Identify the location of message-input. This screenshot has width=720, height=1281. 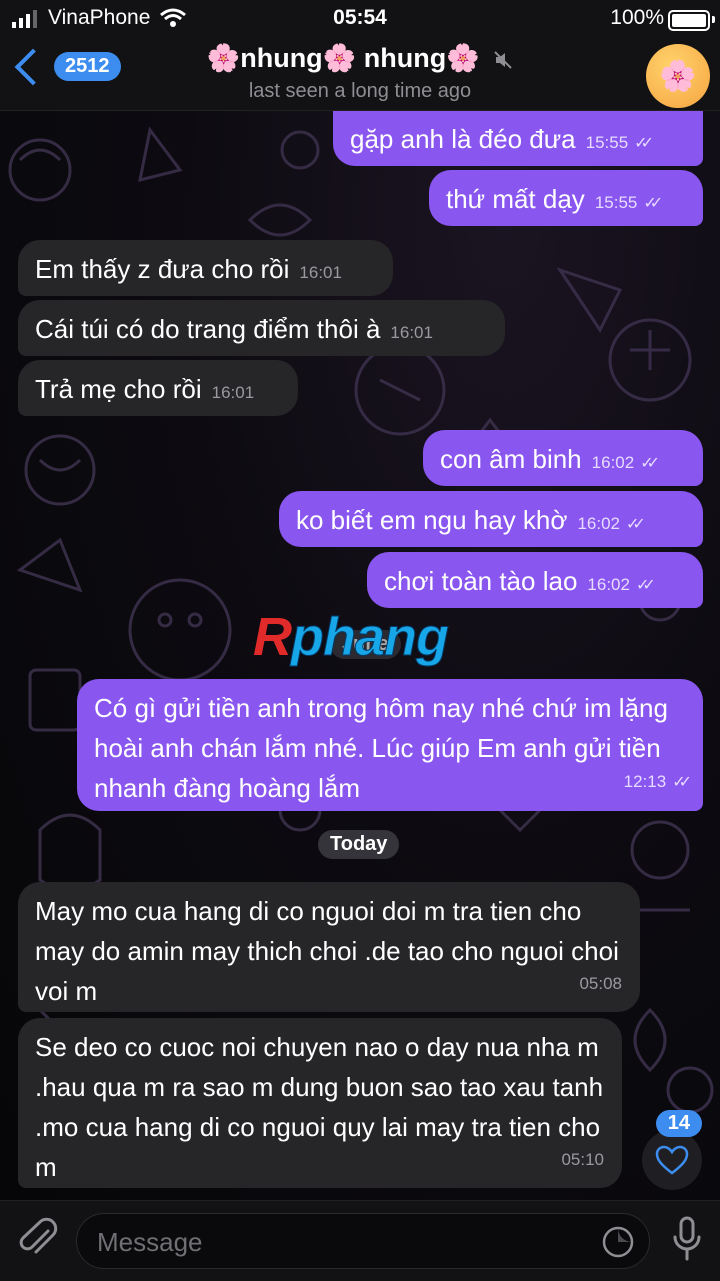
(337, 1242).